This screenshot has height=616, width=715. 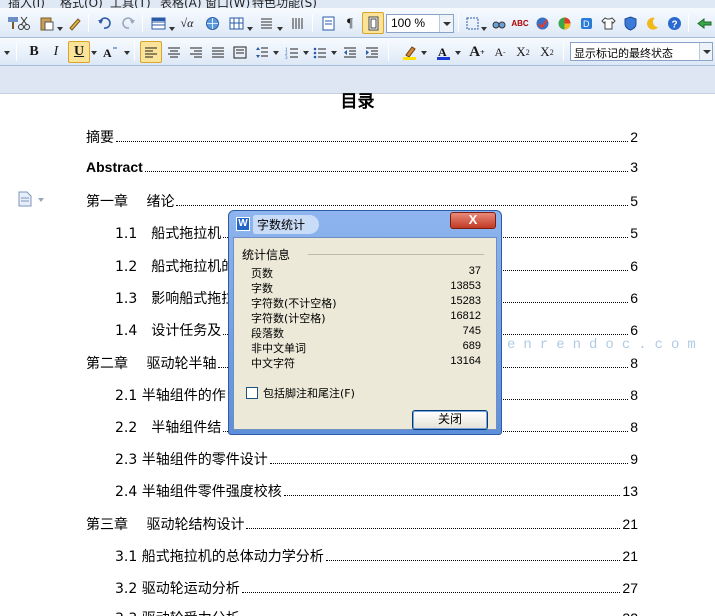 I want to click on toc-page: 5, so click(x=634, y=201).